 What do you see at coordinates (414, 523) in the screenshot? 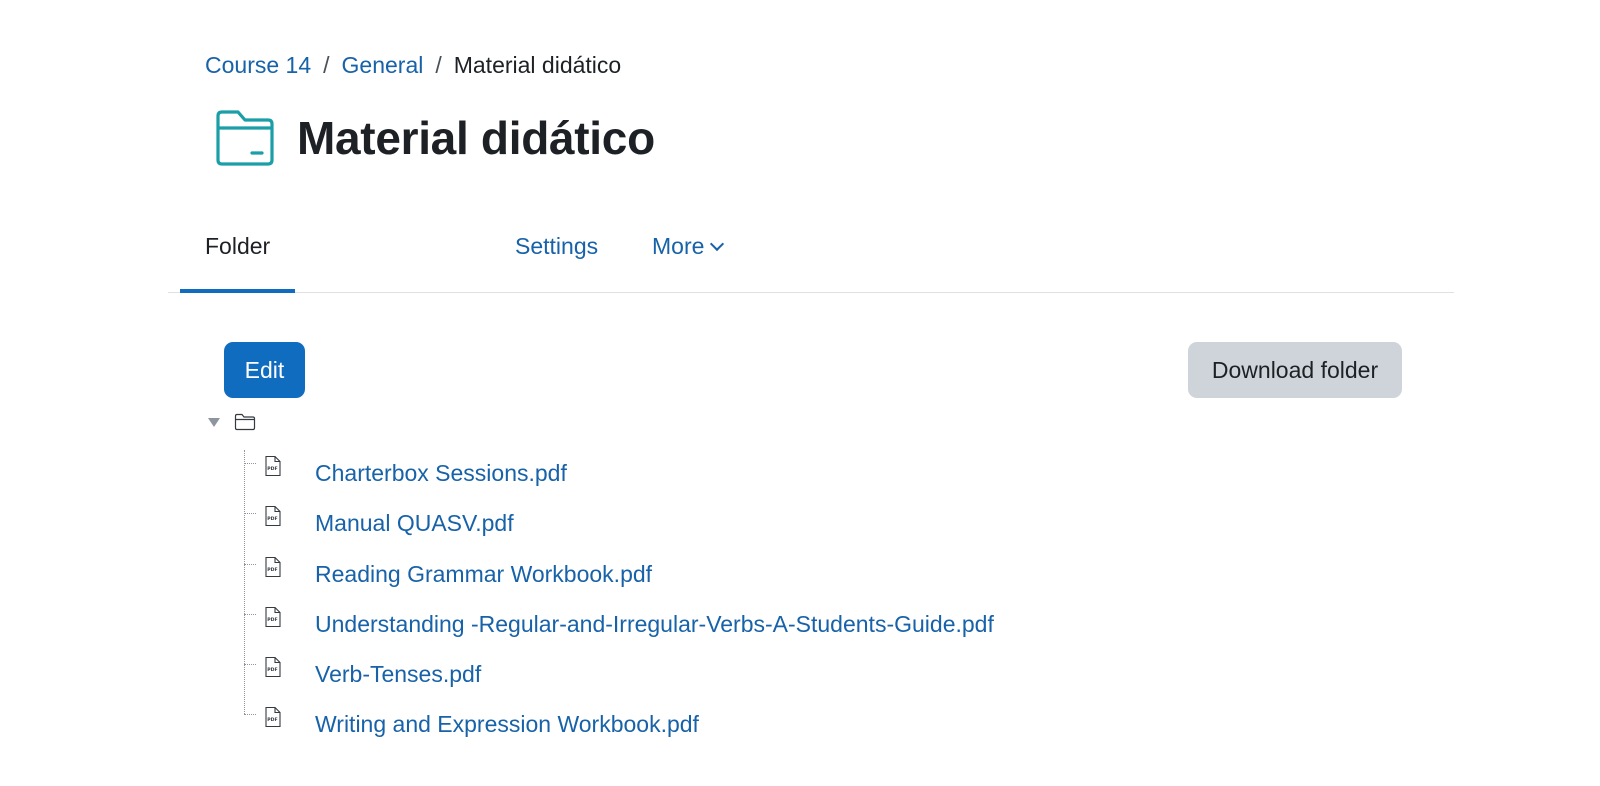
I see `file-link: Manual QUASV.pdf` at bounding box center [414, 523].